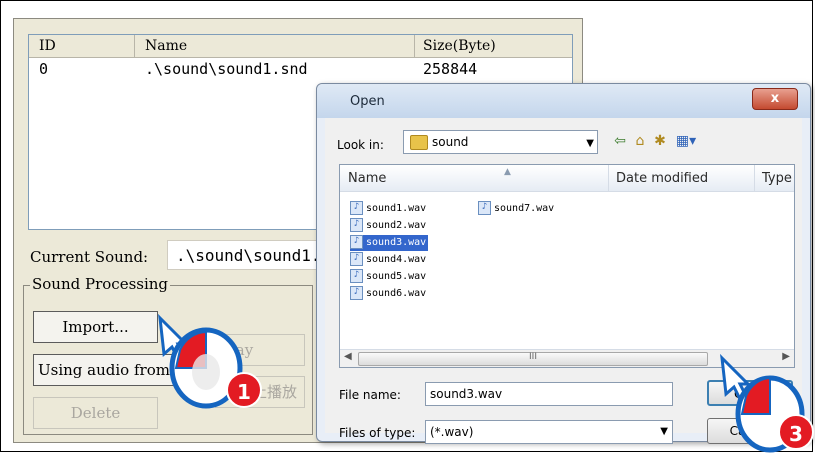 The image size is (815, 454). I want to click on sound-processing-title: Sound Processing, so click(100, 284).